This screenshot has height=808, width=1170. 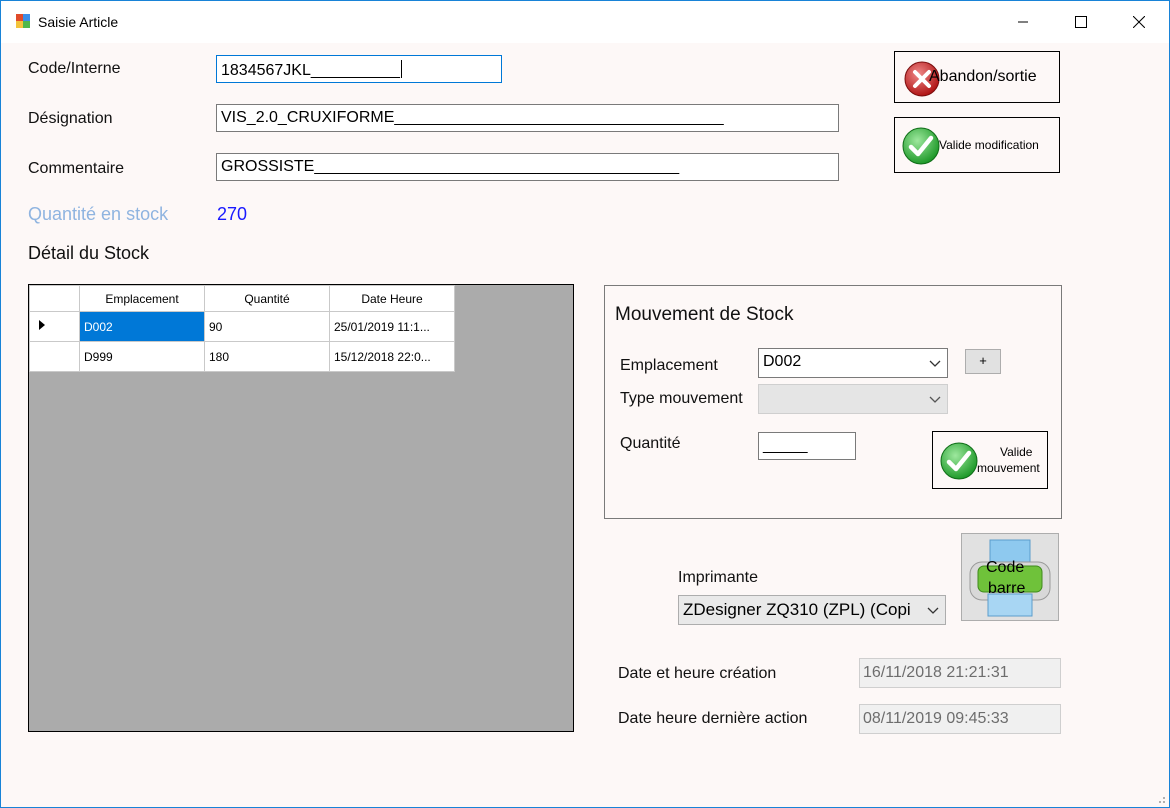 What do you see at coordinates (70, 118) in the screenshot?
I see `designation-label: Désignation` at bounding box center [70, 118].